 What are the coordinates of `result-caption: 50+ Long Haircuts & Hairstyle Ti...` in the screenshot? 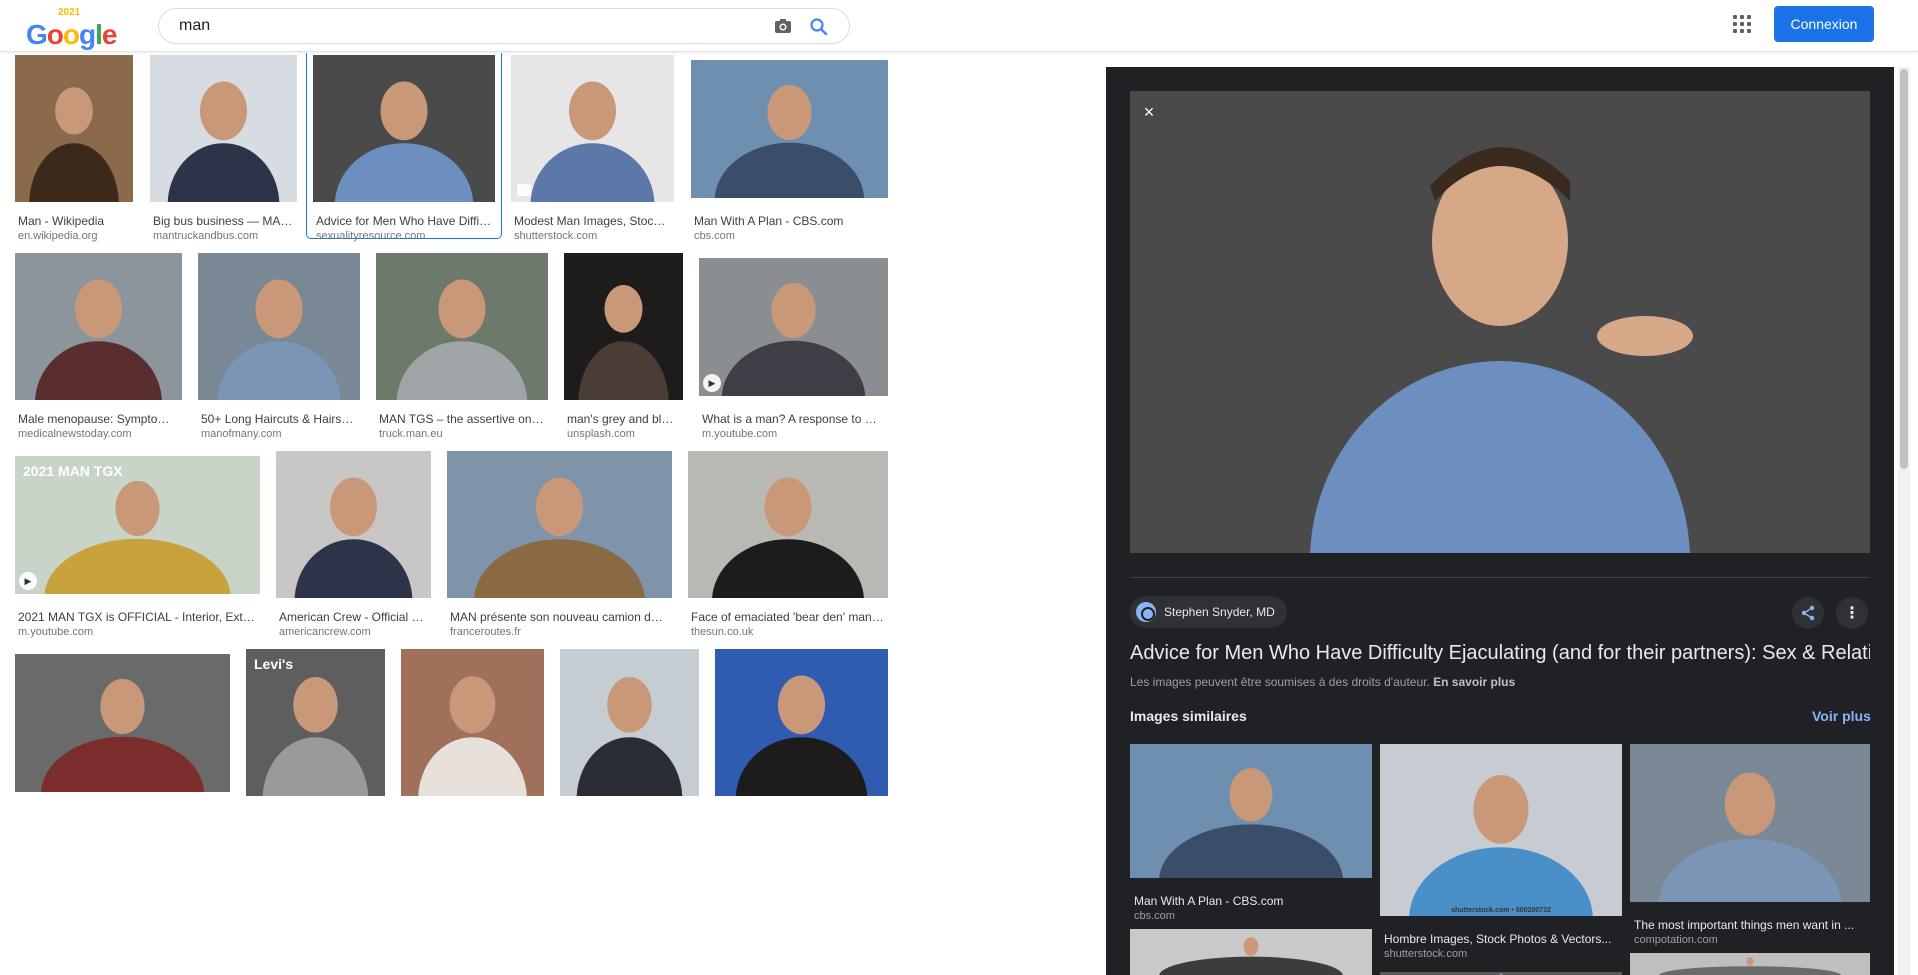 It's located at (278, 419).